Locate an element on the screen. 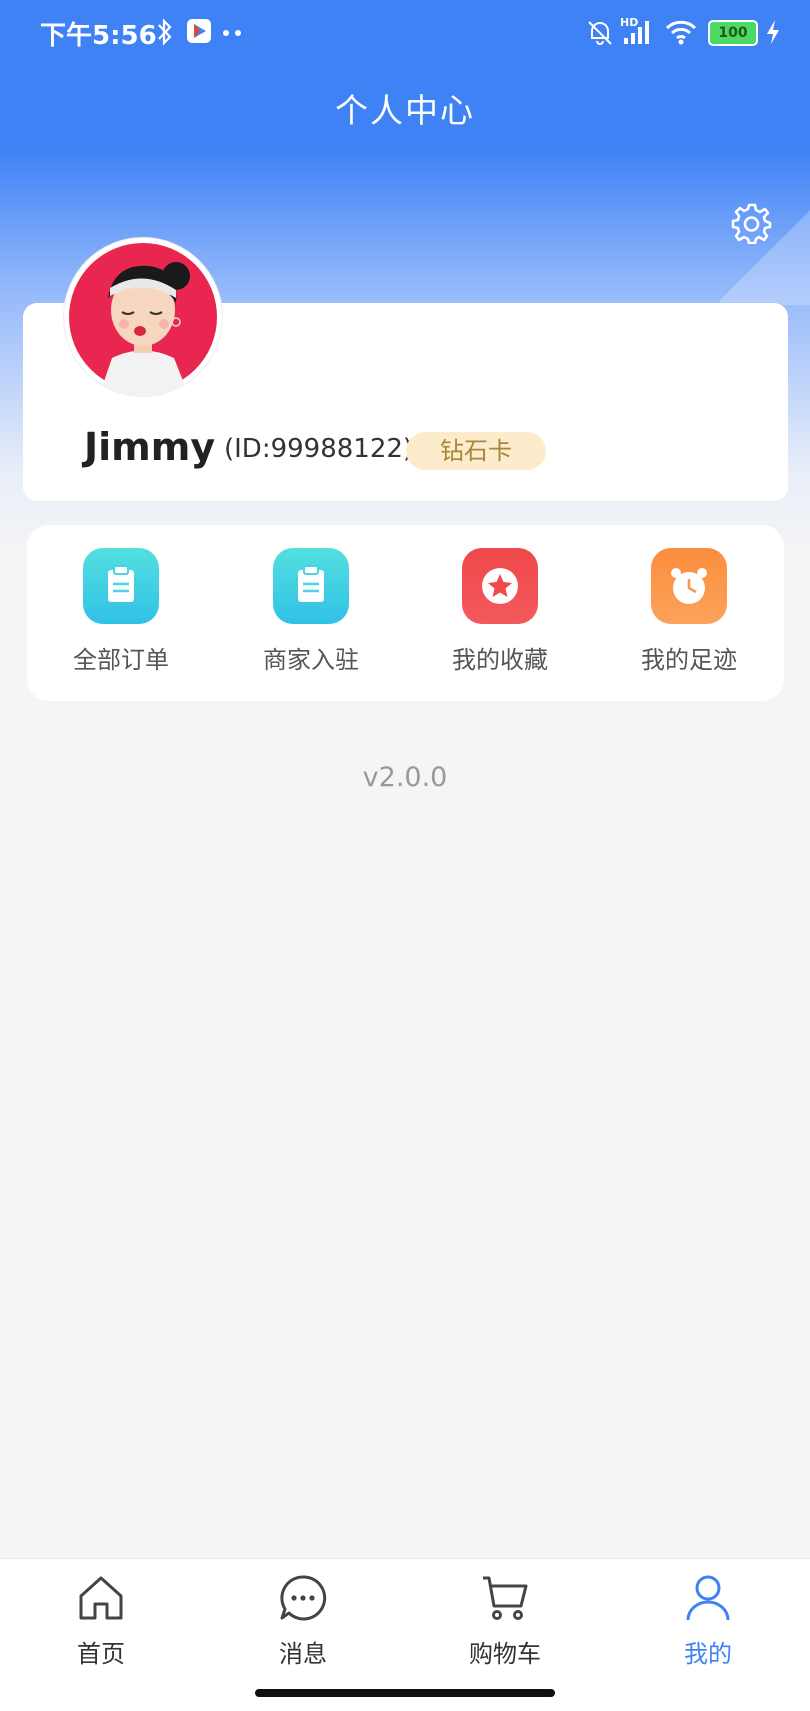 This screenshot has width=810, height=1711. vip-badge: 钻石卡 is located at coordinates (476, 451).